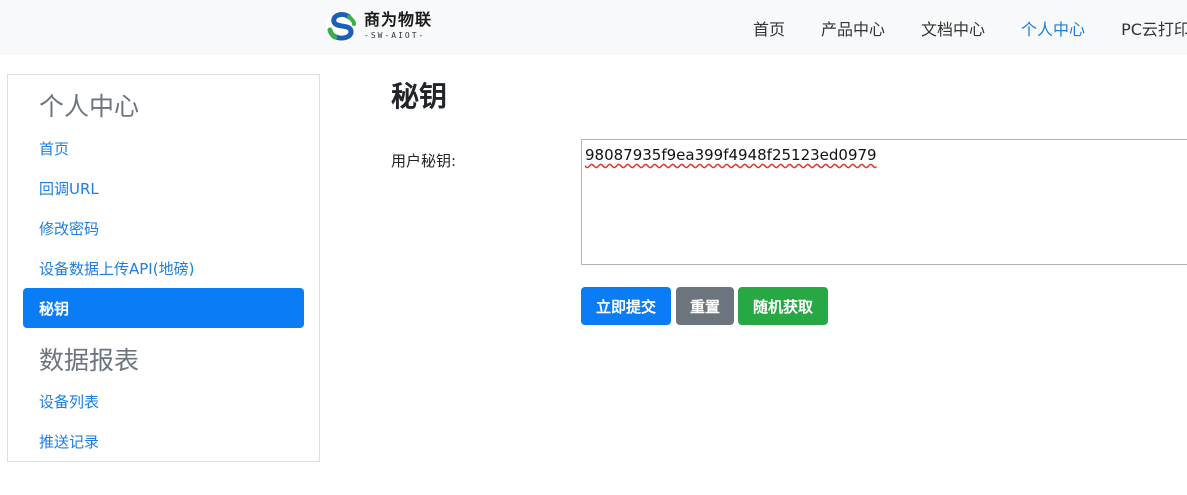 Image resolution: width=1187 pixels, height=495 pixels. I want to click on brand-logo: 商为物联 -SW-AIOT-, so click(378, 26).